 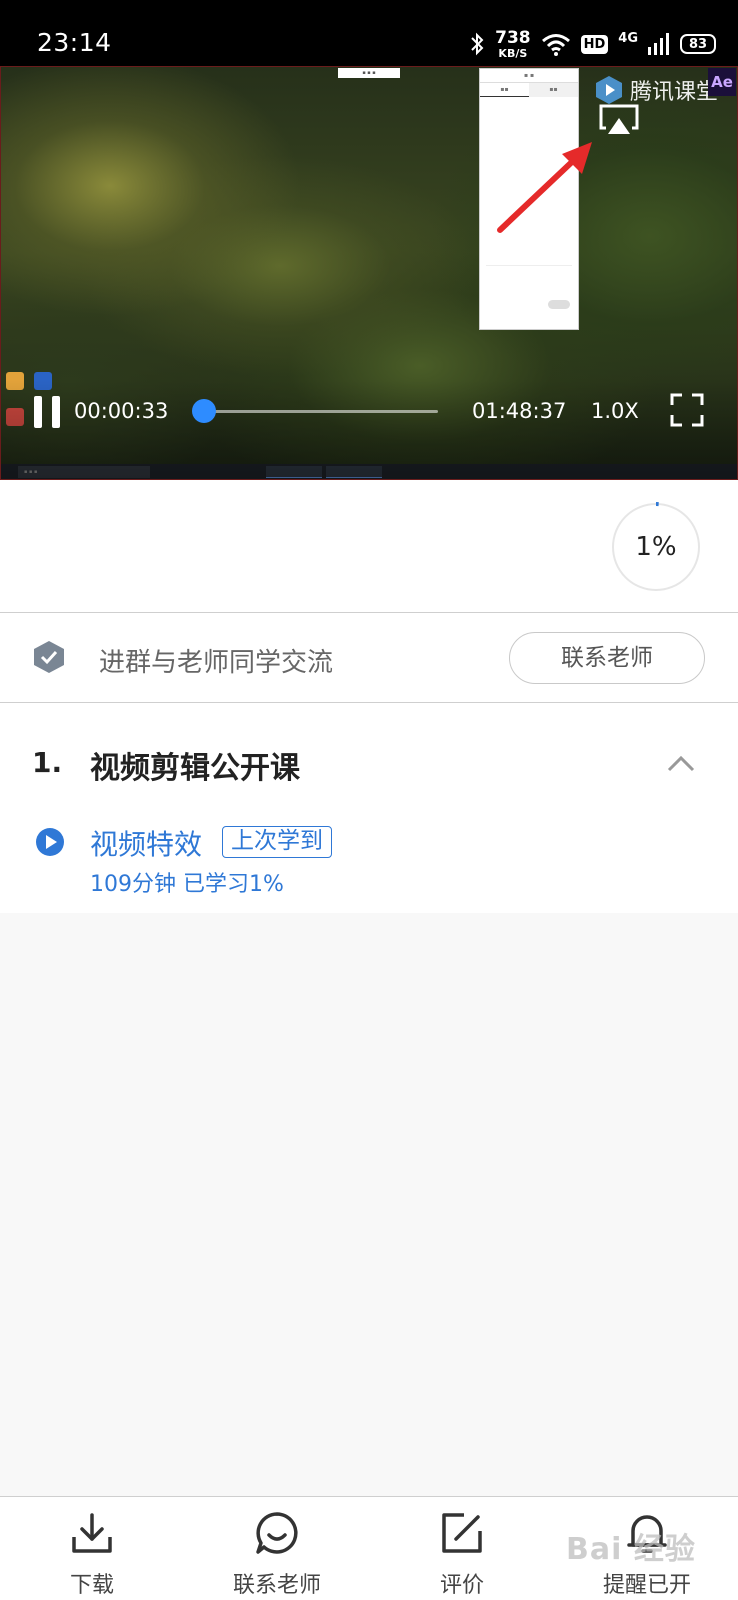 I want to click on chat-icon, so click(x=277, y=1533).